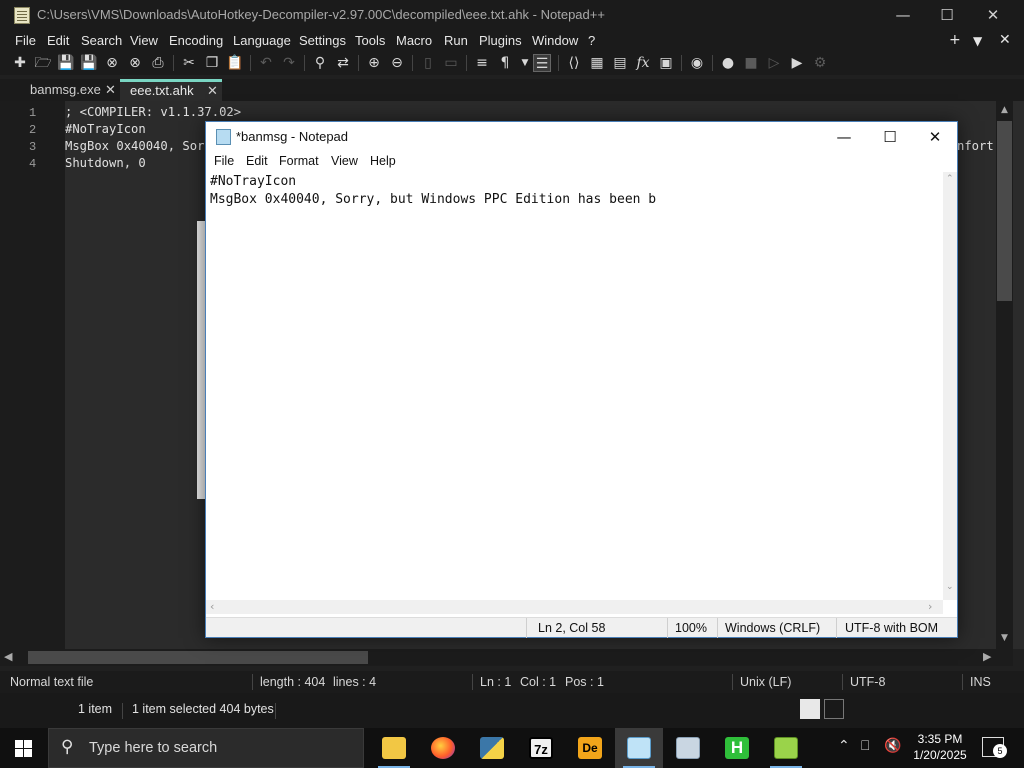  Describe the element at coordinates (171, 90) in the screenshot. I see `tab-eee-txt-ahk: eee.txt.ahk ✕` at that location.